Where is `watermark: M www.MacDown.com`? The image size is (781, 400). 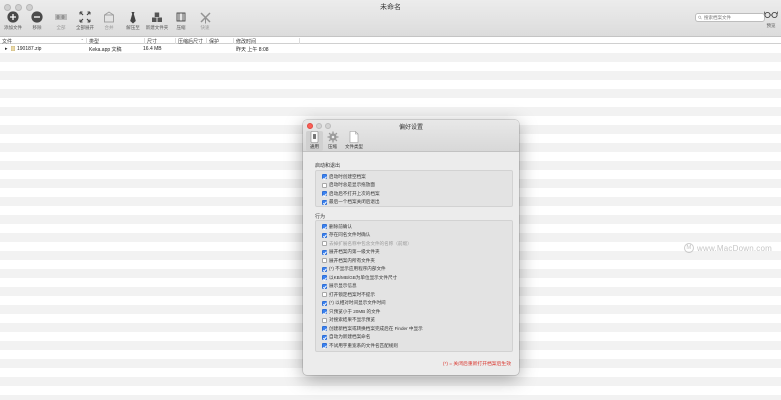 watermark: M www.MacDown.com is located at coordinates (728, 248).